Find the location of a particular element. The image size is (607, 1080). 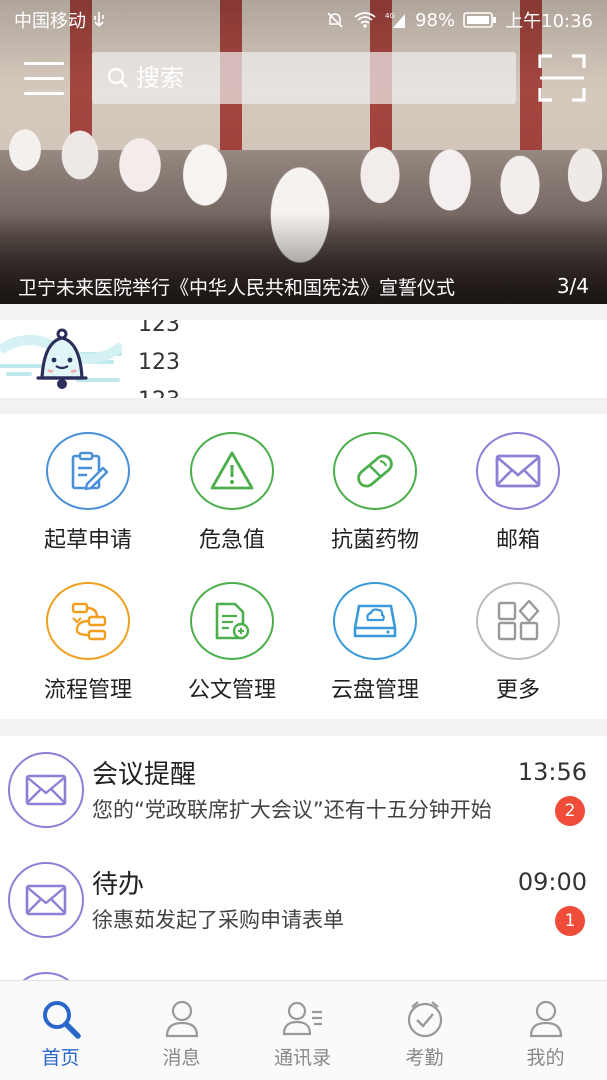

flow-icon is located at coordinates (89, 621).